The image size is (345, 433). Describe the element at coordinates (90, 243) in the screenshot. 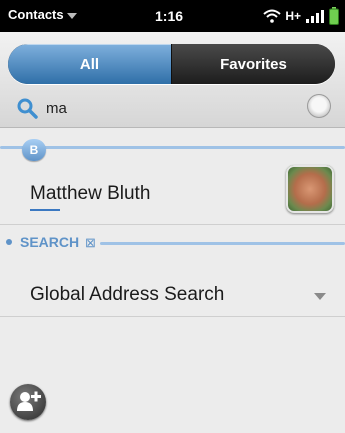

I see `expand-icon: ⊠` at that location.